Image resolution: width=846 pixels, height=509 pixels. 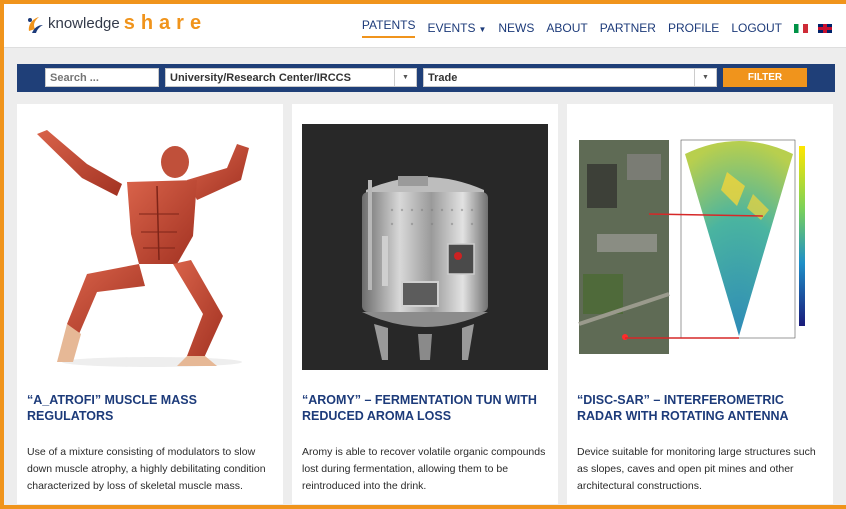 What do you see at coordinates (84, 23) in the screenshot?
I see `logo-text-knowledge: knowledge` at bounding box center [84, 23].